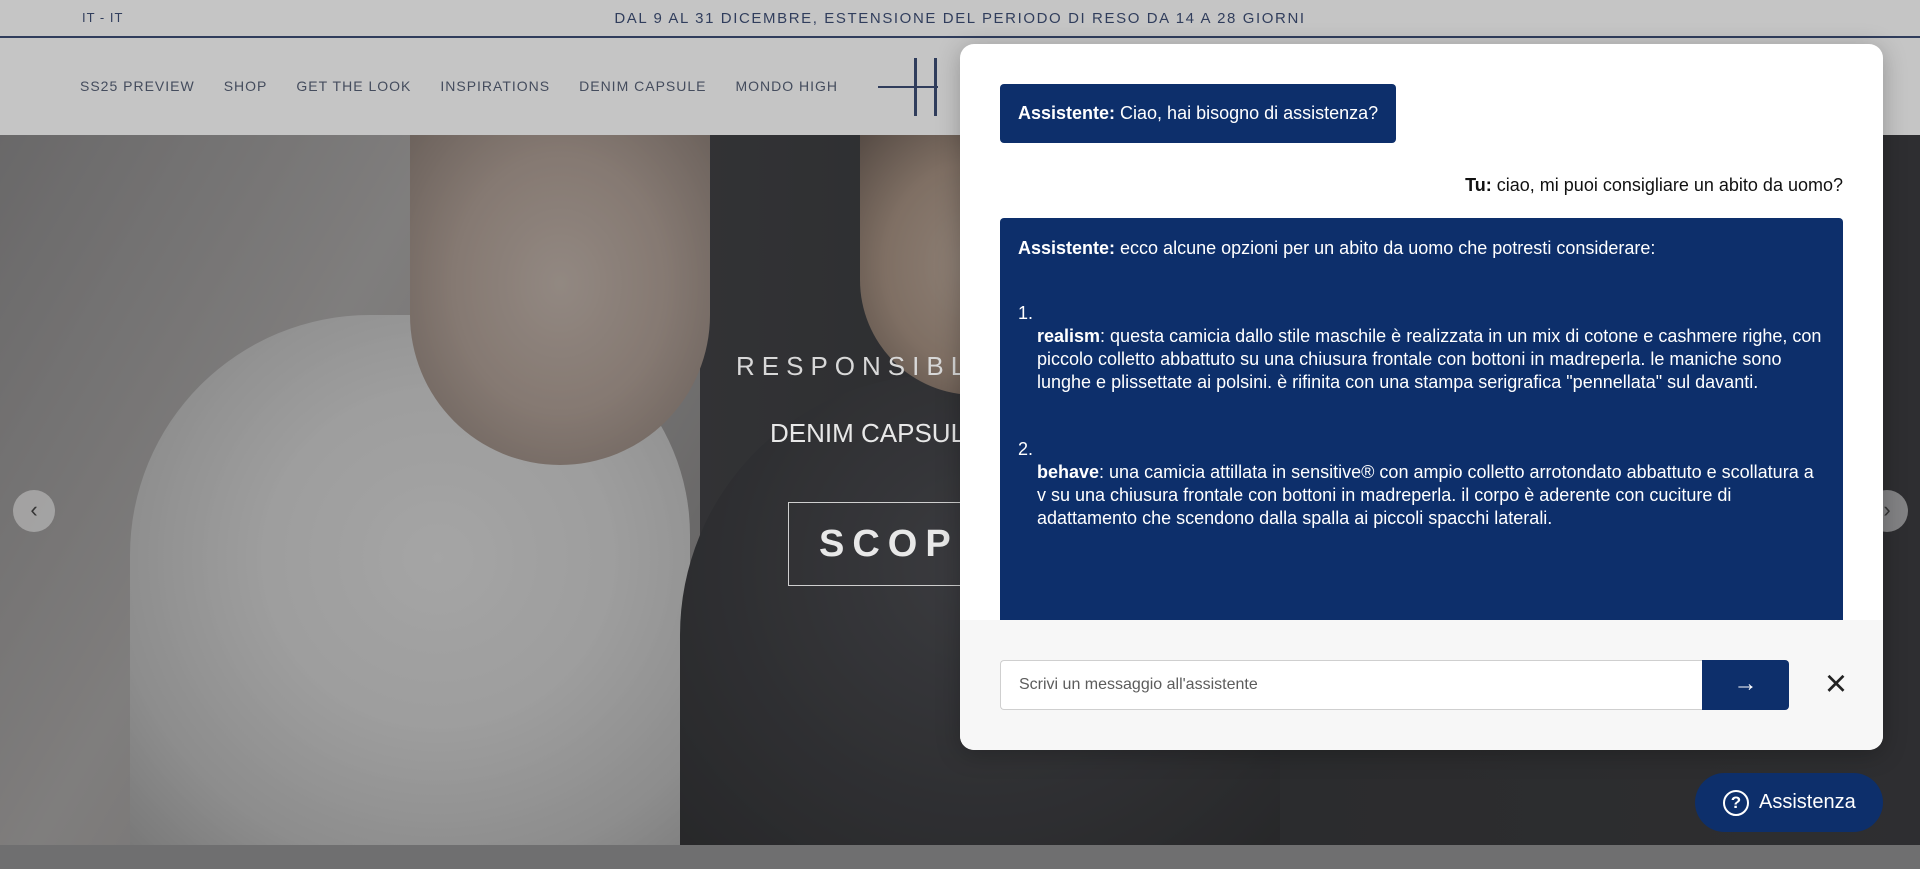 This screenshot has width=1920, height=869. Describe the element at coordinates (34, 511) in the screenshot. I see `chevron-left-icon: ‹` at that location.